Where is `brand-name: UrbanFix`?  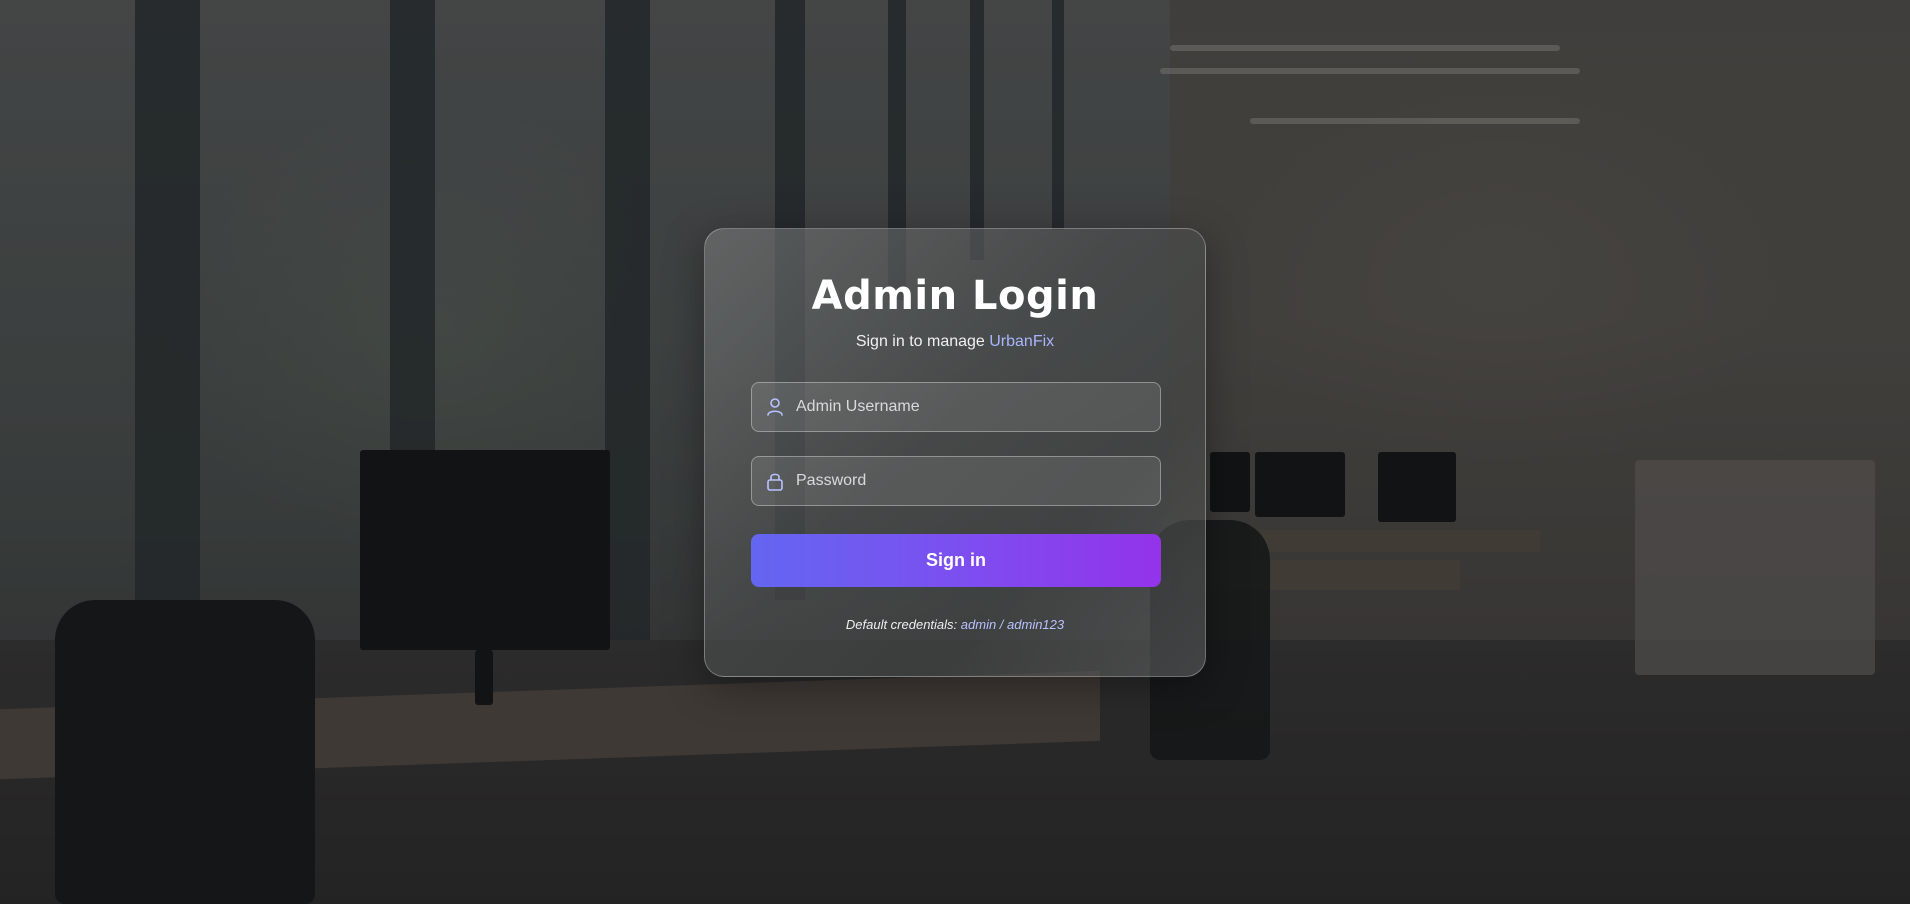 brand-name: UrbanFix is located at coordinates (1022, 341).